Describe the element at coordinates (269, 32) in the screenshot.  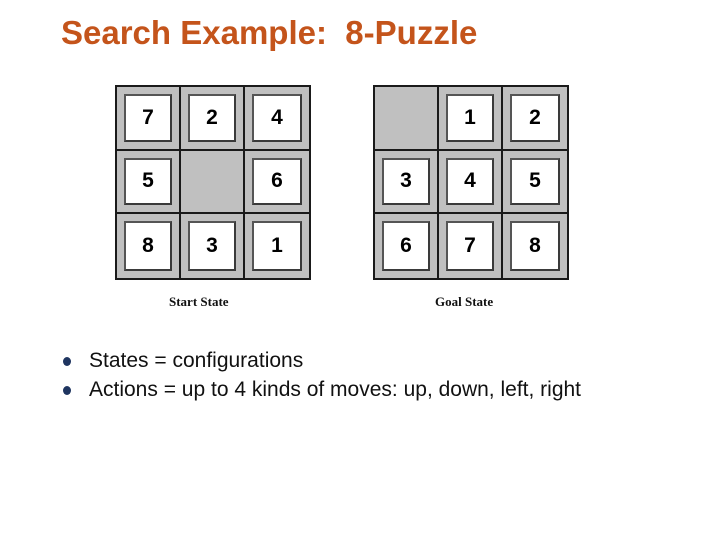
I see `slide-title: Search Example: 8-Puzzle` at that location.